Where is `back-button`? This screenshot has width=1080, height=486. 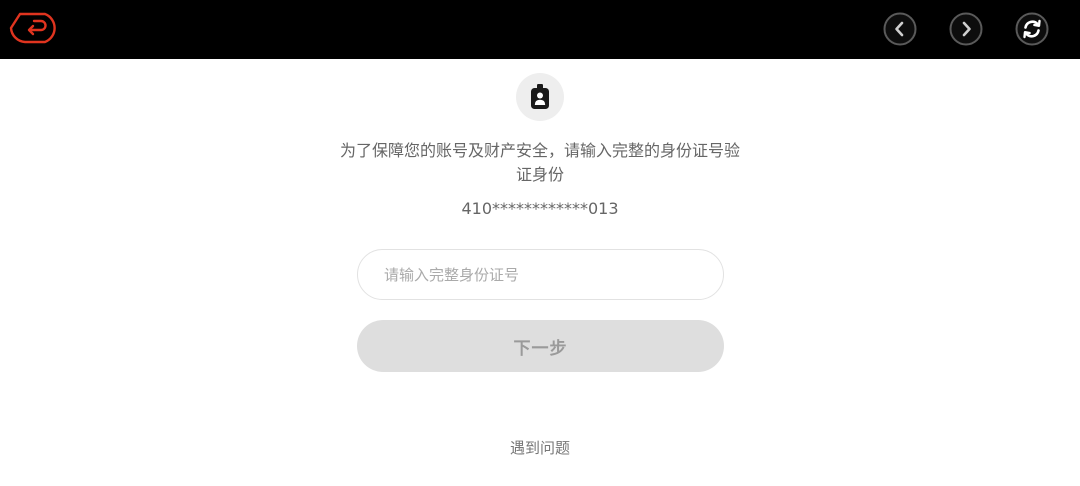
back-button is located at coordinates (35, 28).